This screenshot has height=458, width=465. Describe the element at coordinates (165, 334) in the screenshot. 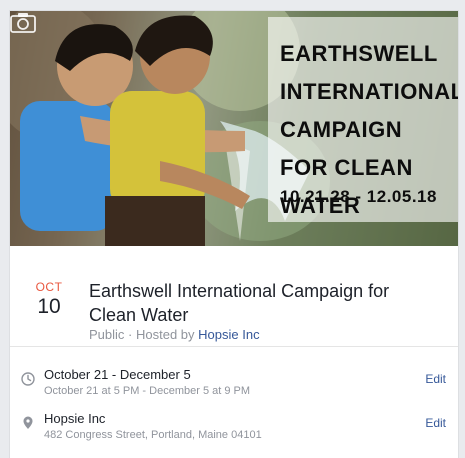

I see `hosted-by-label: Hosted by` at that location.